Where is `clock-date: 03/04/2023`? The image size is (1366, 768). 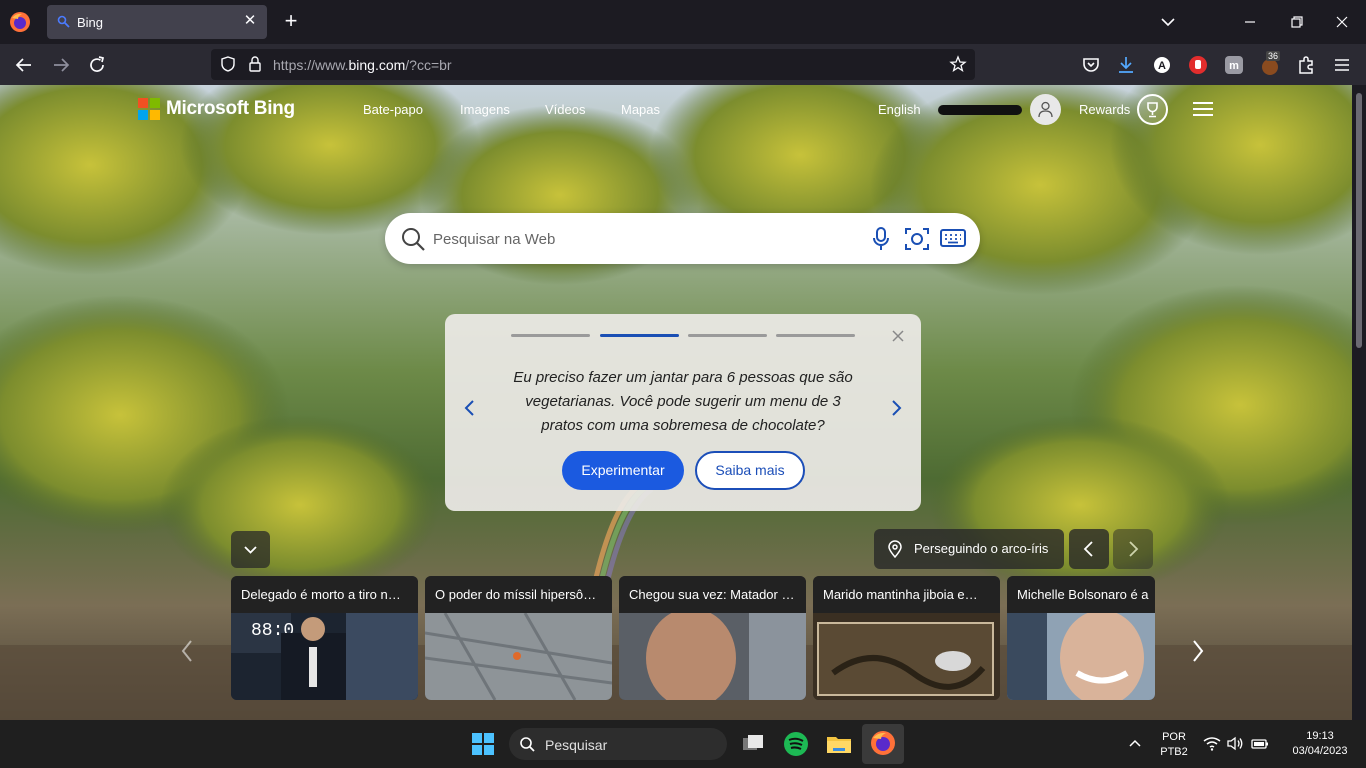 clock-date: 03/04/2023 is located at coordinates (1320, 751).